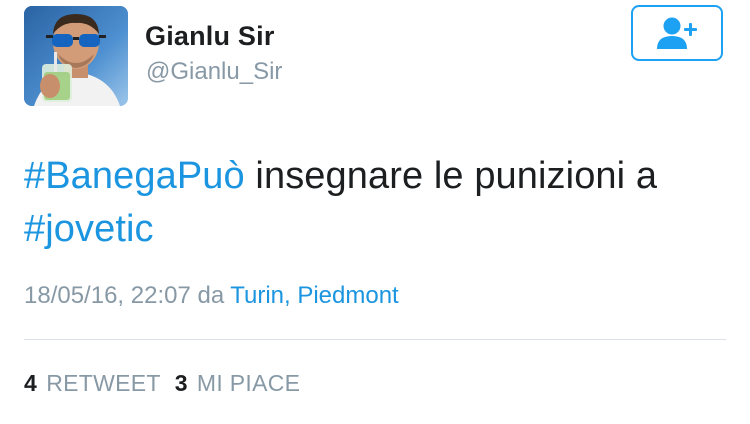  What do you see at coordinates (214, 72) in the screenshot?
I see `user-handle: @Gianlu_Sir` at bounding box center [214, 72].